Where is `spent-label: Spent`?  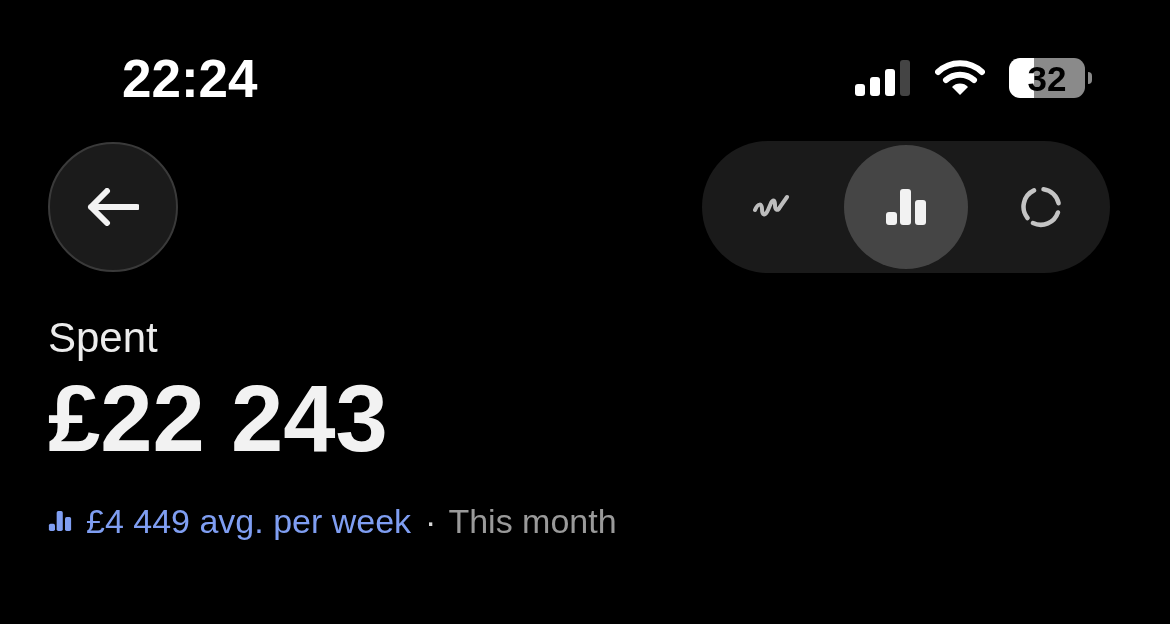 spent-label: Spent is located at coordinates (103, 338).